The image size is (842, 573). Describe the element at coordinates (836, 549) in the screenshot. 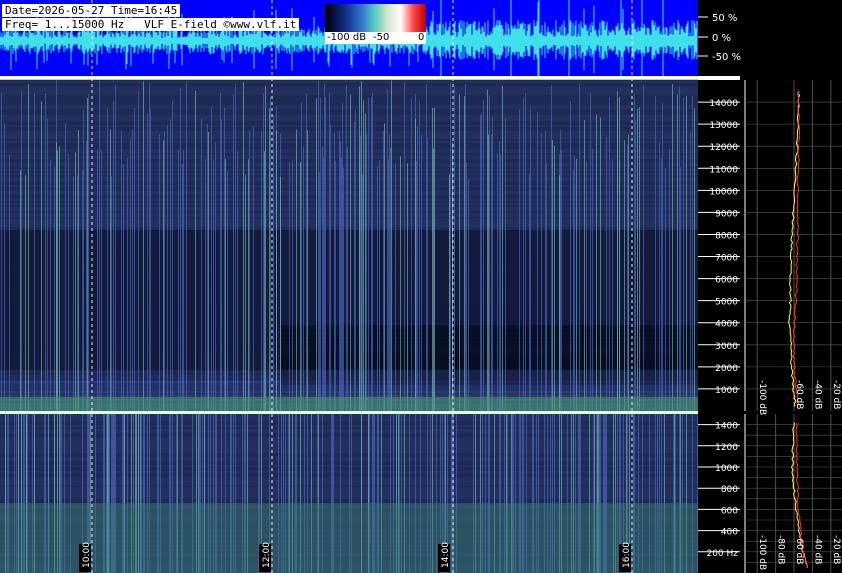

I see `spectrum-low-x-label: -20 dB` at that location.